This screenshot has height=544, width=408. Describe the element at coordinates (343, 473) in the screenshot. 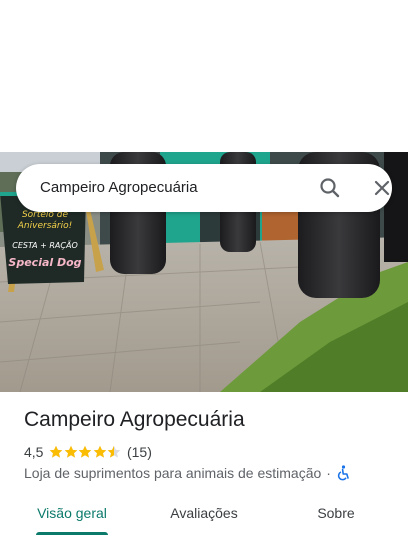

I see `wheelchair-icon` at that location.